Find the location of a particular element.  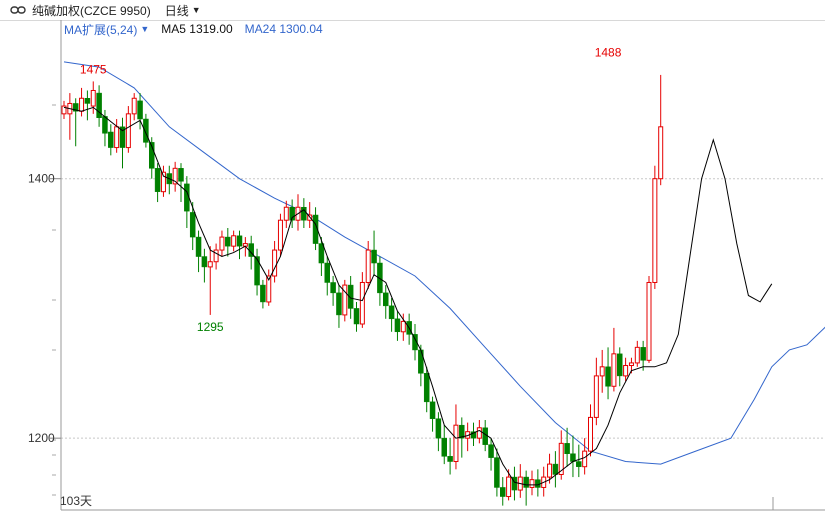

y-tick-label: 1400 is located at coordinates (41, 179).